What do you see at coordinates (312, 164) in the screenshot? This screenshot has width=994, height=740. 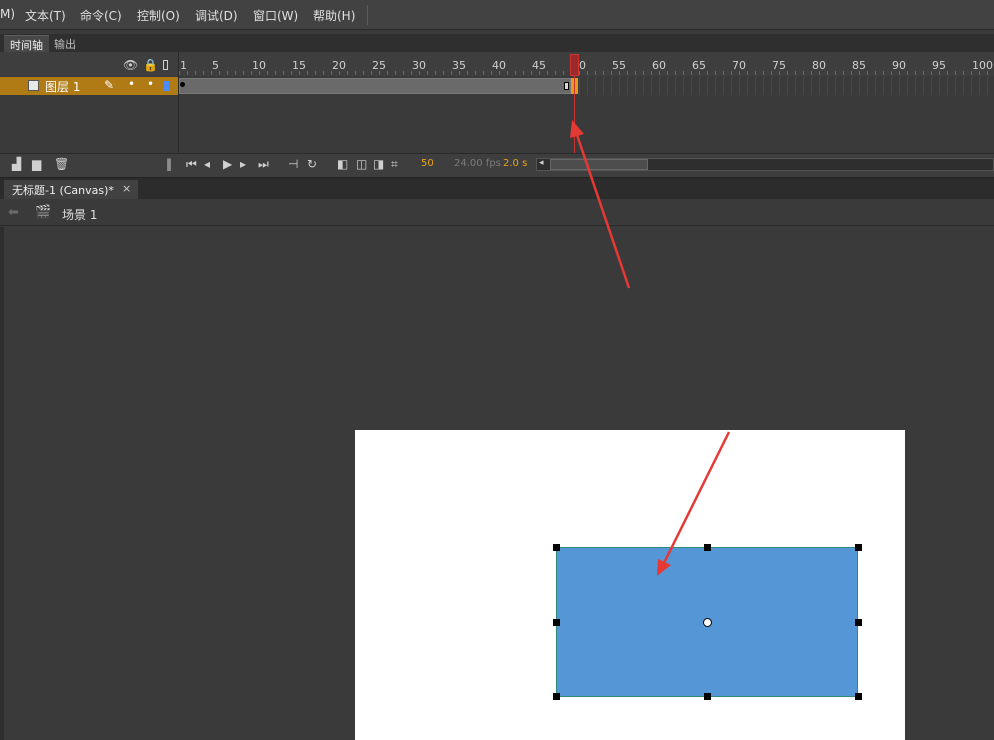 I see `loop-icon: ↻` at bounding box center [312, 164].